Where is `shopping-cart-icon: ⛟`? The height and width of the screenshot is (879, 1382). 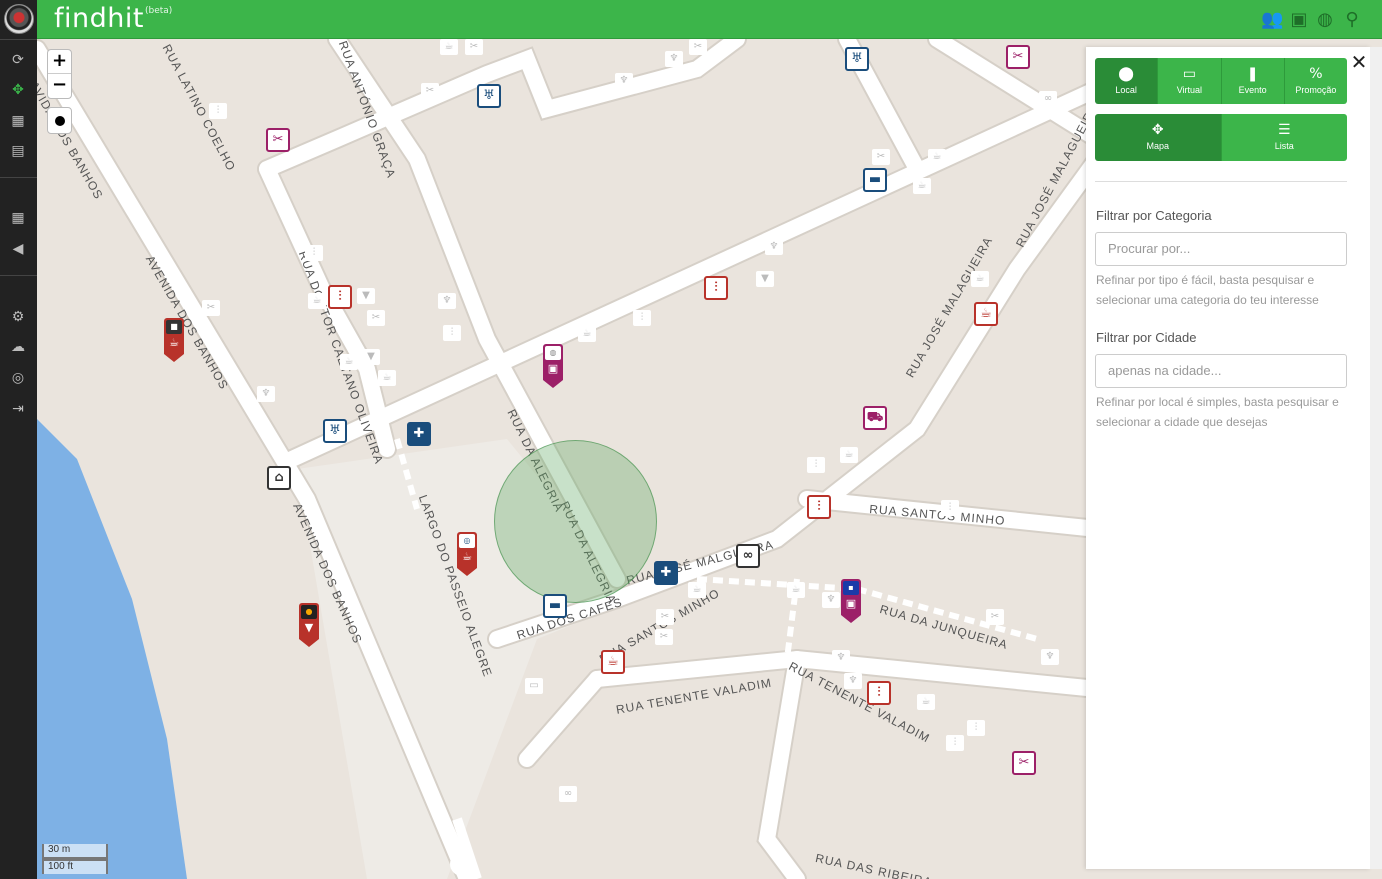
shopping-cart-icon: ⛟ is located at coordinates (875, 418).